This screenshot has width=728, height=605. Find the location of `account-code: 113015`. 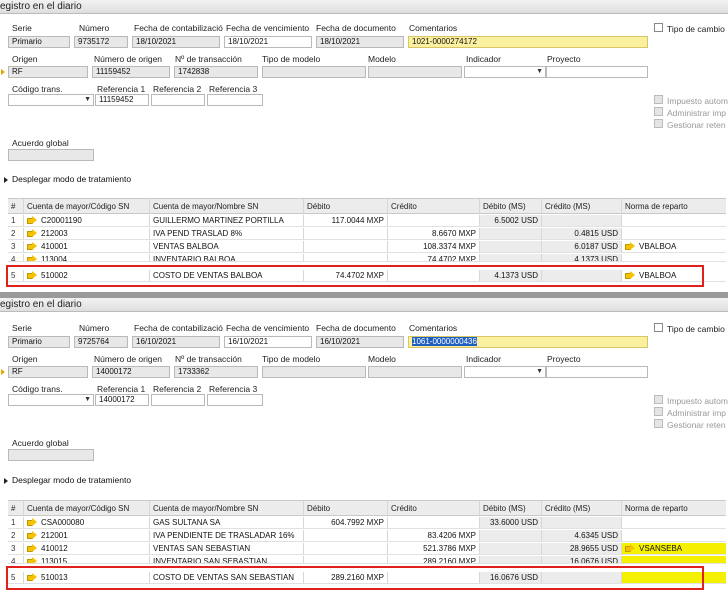

account-code: 113015 is located at coordinates (87, 559).